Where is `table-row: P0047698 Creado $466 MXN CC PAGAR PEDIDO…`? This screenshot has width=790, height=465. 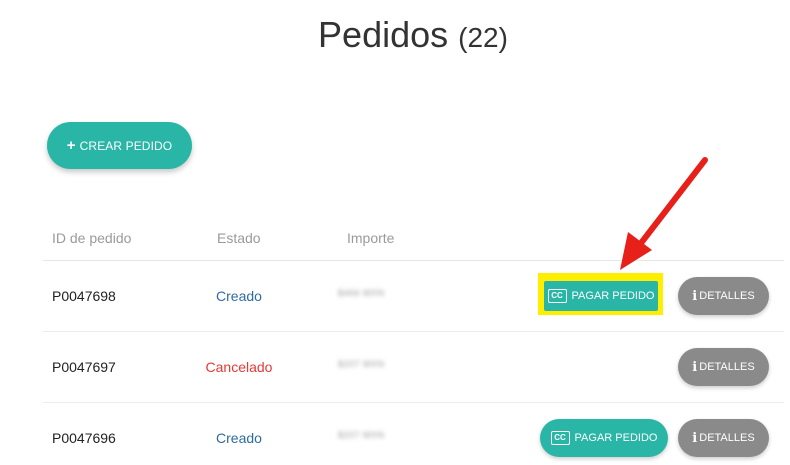 table-row: P0047698 Creado $466 MXN CC PAGAR PEDIDO… is located at coordinates (413, 296).